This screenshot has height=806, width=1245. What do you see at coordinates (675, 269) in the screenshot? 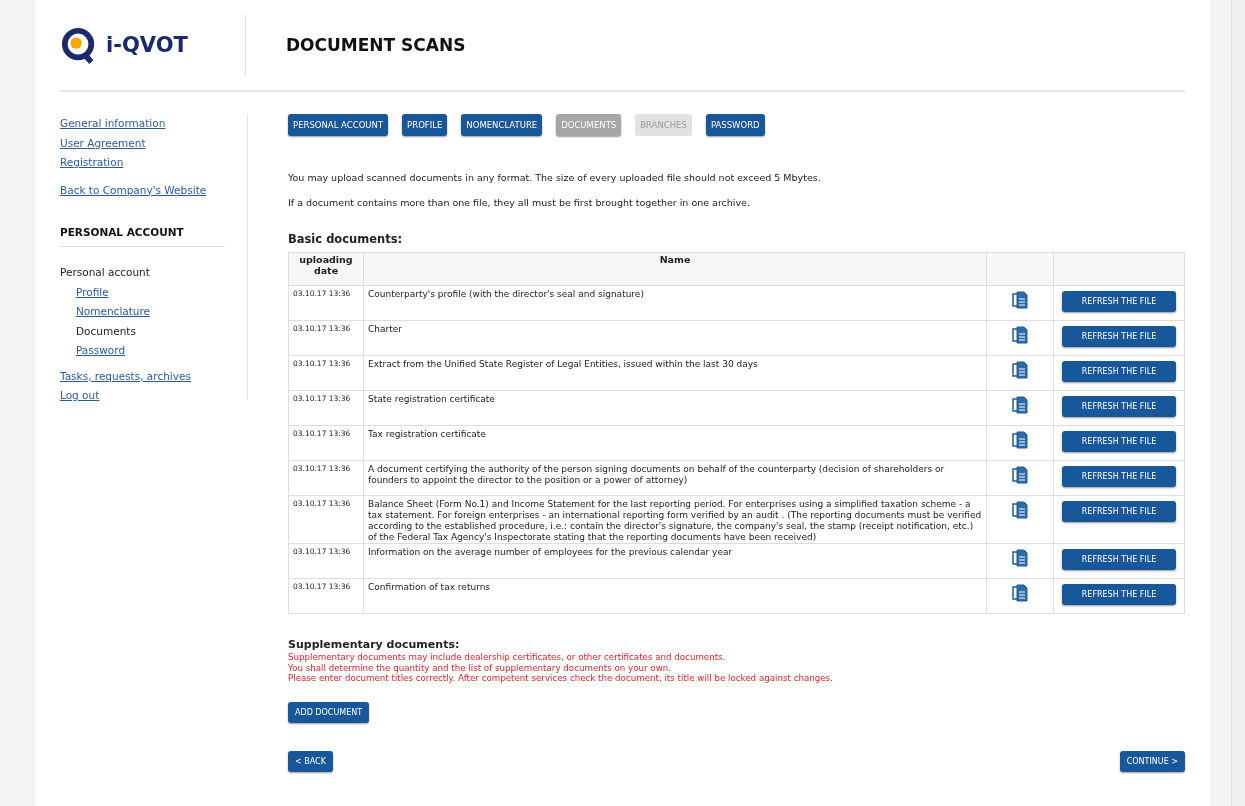
I see `column-header: Name` at bounding box center [675, 269].